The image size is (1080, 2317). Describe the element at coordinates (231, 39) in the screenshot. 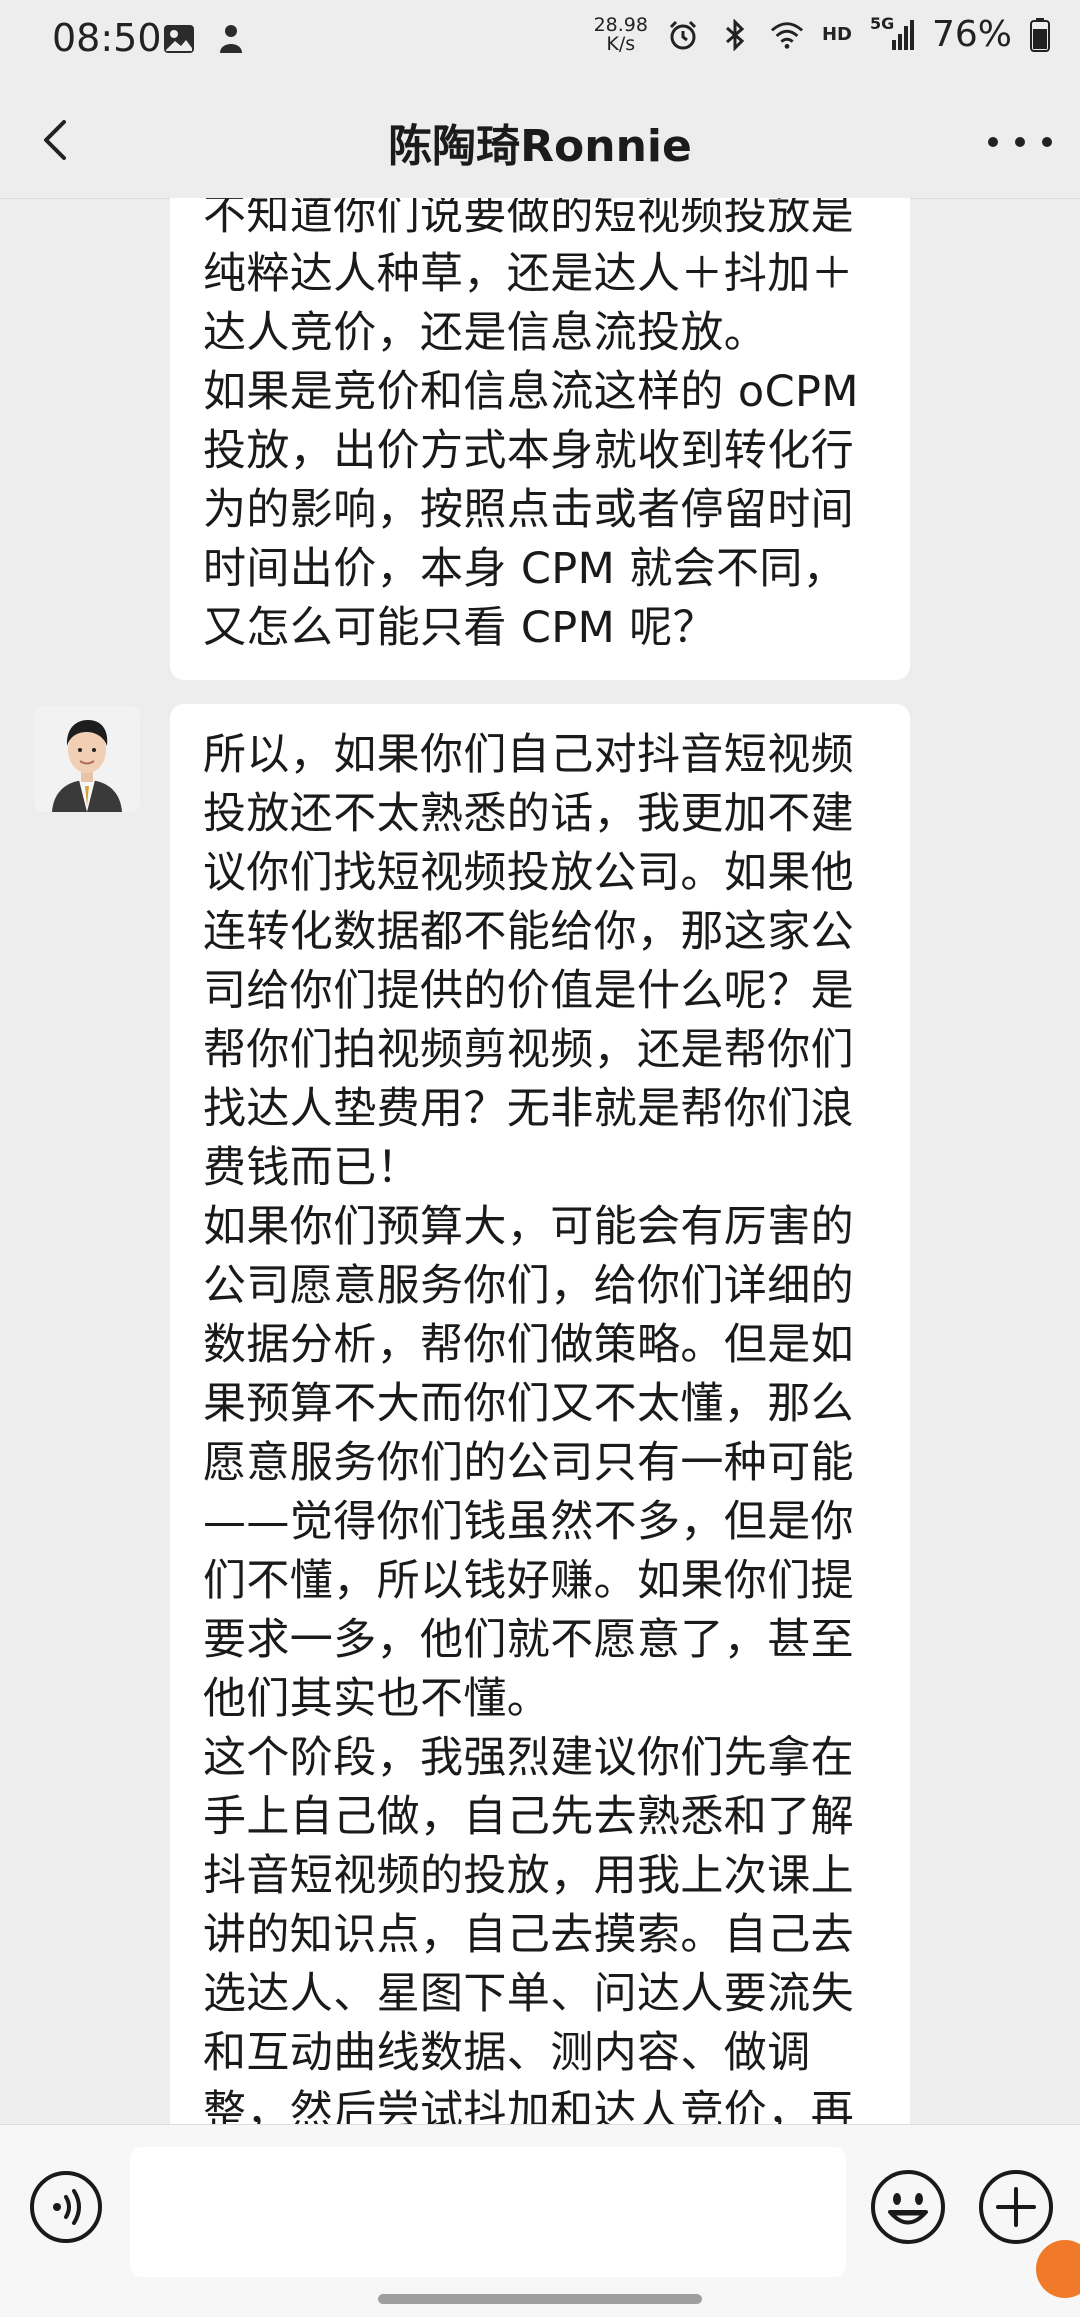

I see `bot-icon` at that location.